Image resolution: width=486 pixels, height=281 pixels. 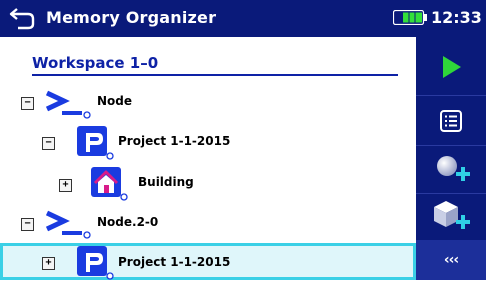 What do you see at coordinates (166, 182) in the screenshot?
I see `tree-item-label: Building` at bounding box center [166, 182].